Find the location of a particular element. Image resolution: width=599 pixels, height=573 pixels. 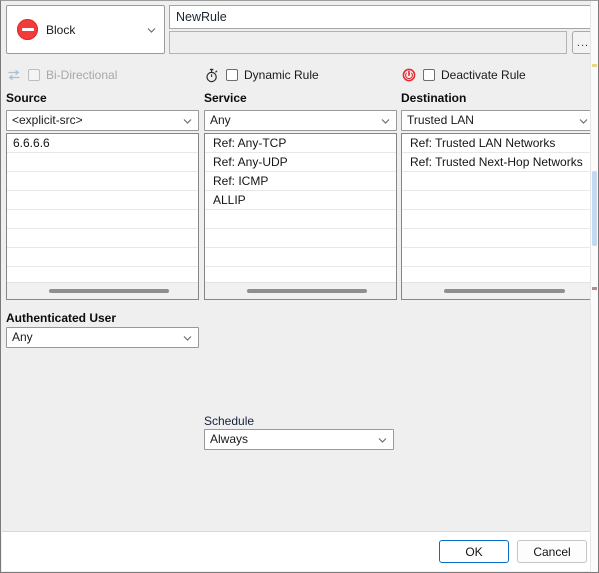

source-header: Source is located at coordinates (26, 98).